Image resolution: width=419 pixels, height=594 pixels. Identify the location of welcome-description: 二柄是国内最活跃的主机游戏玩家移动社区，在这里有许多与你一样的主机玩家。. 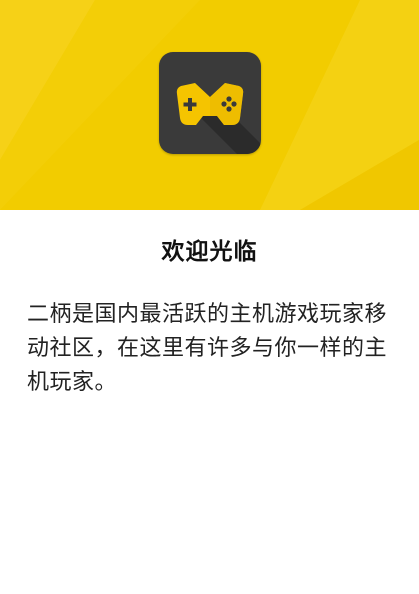
(207, 348).